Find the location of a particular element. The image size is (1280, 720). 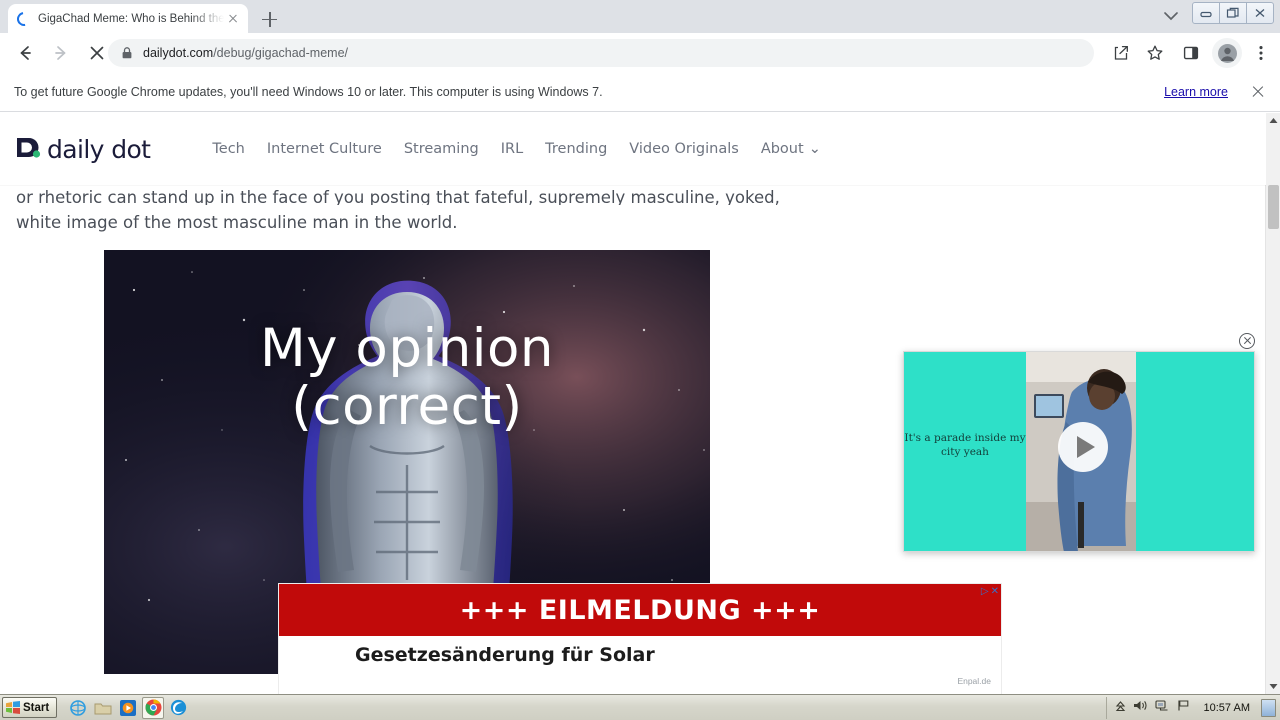

window-controls is located at coordinates (1233, 13).